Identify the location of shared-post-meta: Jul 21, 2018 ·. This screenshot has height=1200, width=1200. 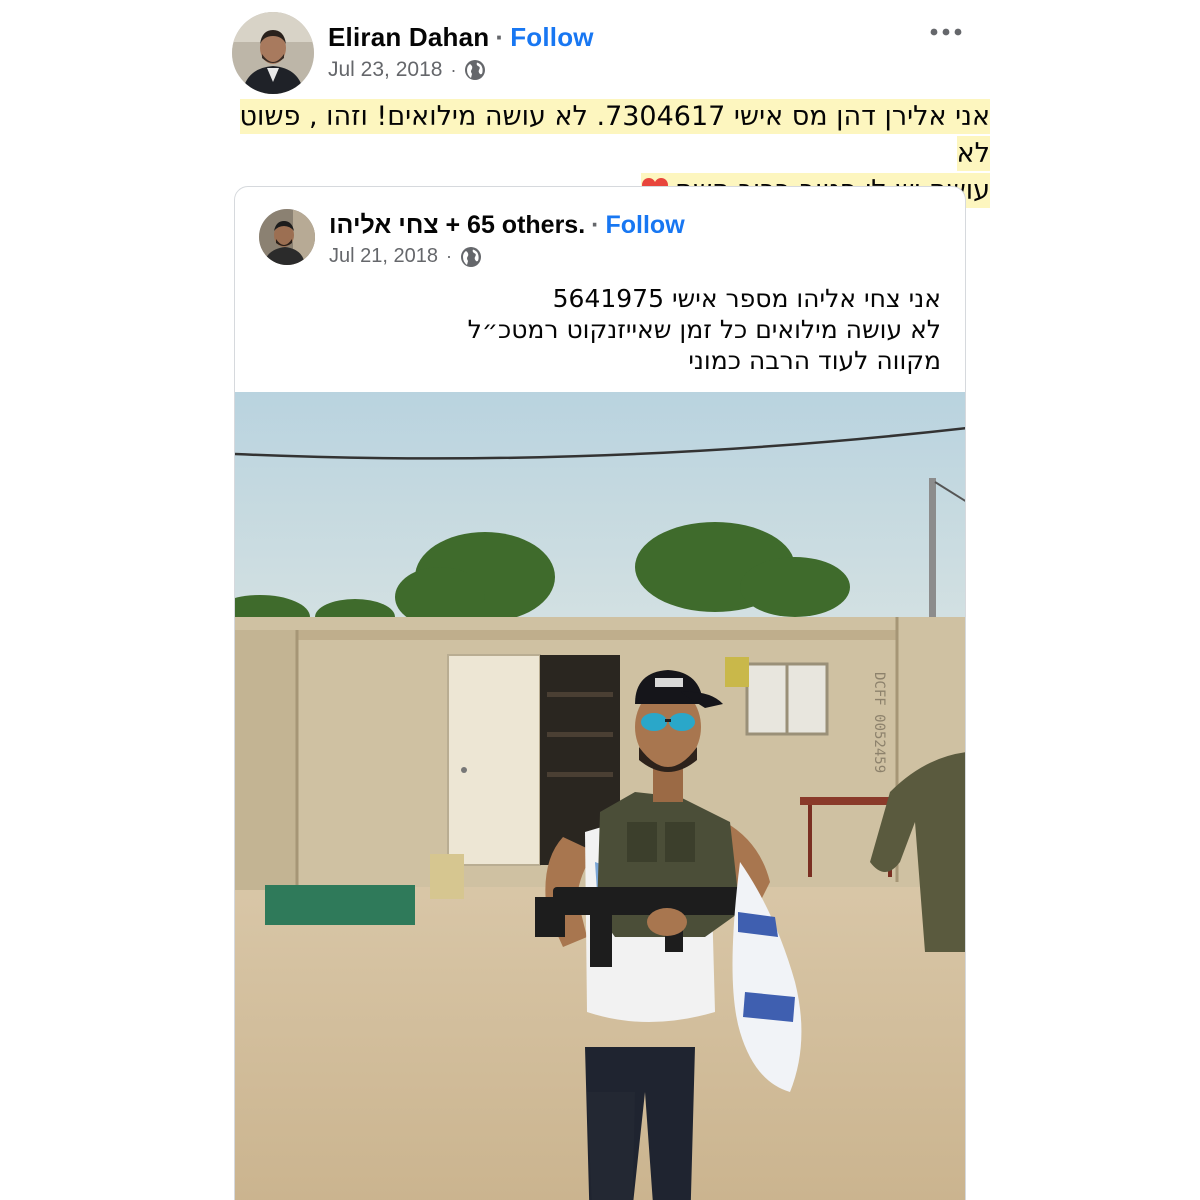
(405, 256).